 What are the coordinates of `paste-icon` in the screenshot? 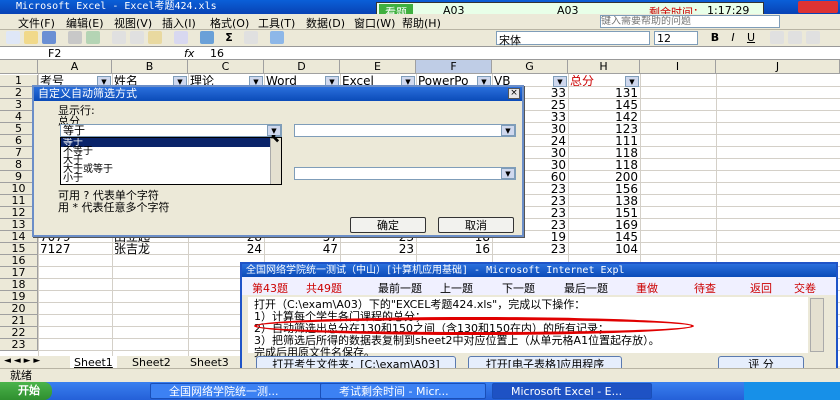 It's located at (155, 37).